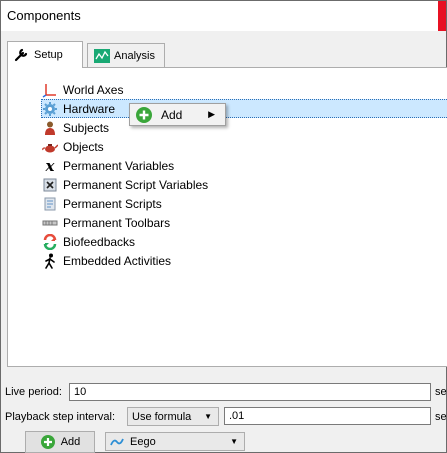 Image resolution: width=447 pixels, height=453 pixels. I want to click on tree-item-label: Permanent Variables, so click(119, 165).